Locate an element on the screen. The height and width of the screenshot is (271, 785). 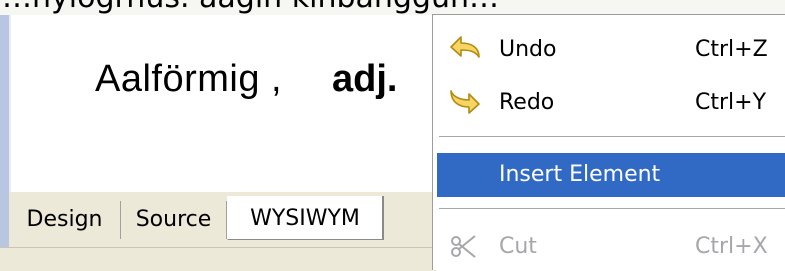
menu-item-shortcut: Ctrl+Y is located at coordinates (731, 102).